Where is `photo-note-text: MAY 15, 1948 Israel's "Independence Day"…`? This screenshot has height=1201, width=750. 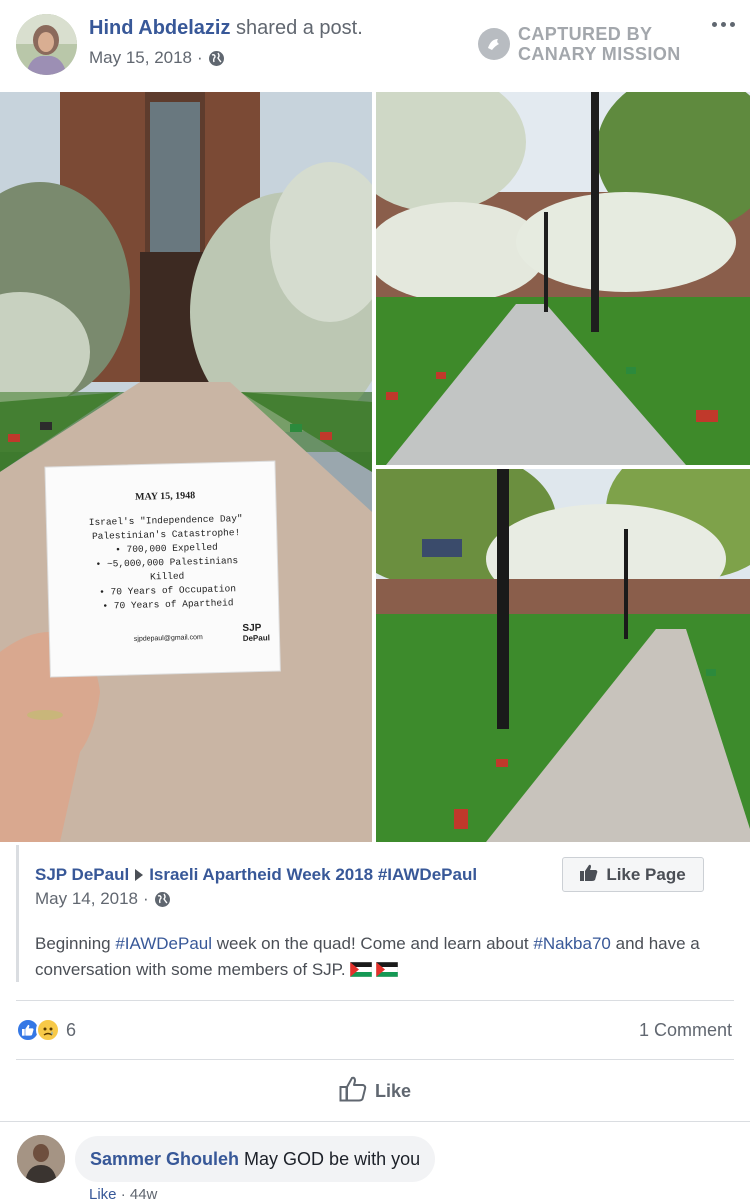 photo-note-text: MAY 15, 1948 Israel's "Independence Day"… is located at coordinates (167, 567).